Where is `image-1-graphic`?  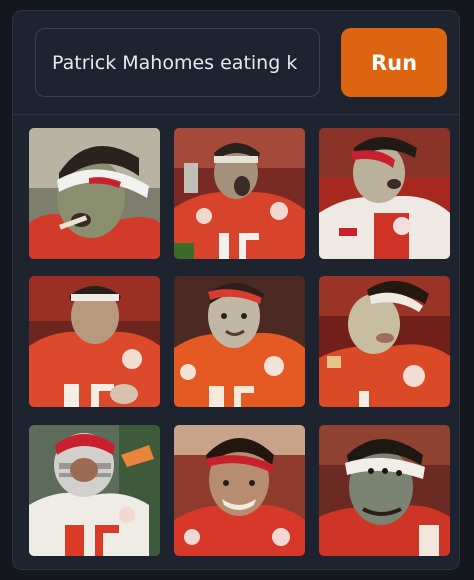
image-1-graphic is located at coordinates (94, 193).